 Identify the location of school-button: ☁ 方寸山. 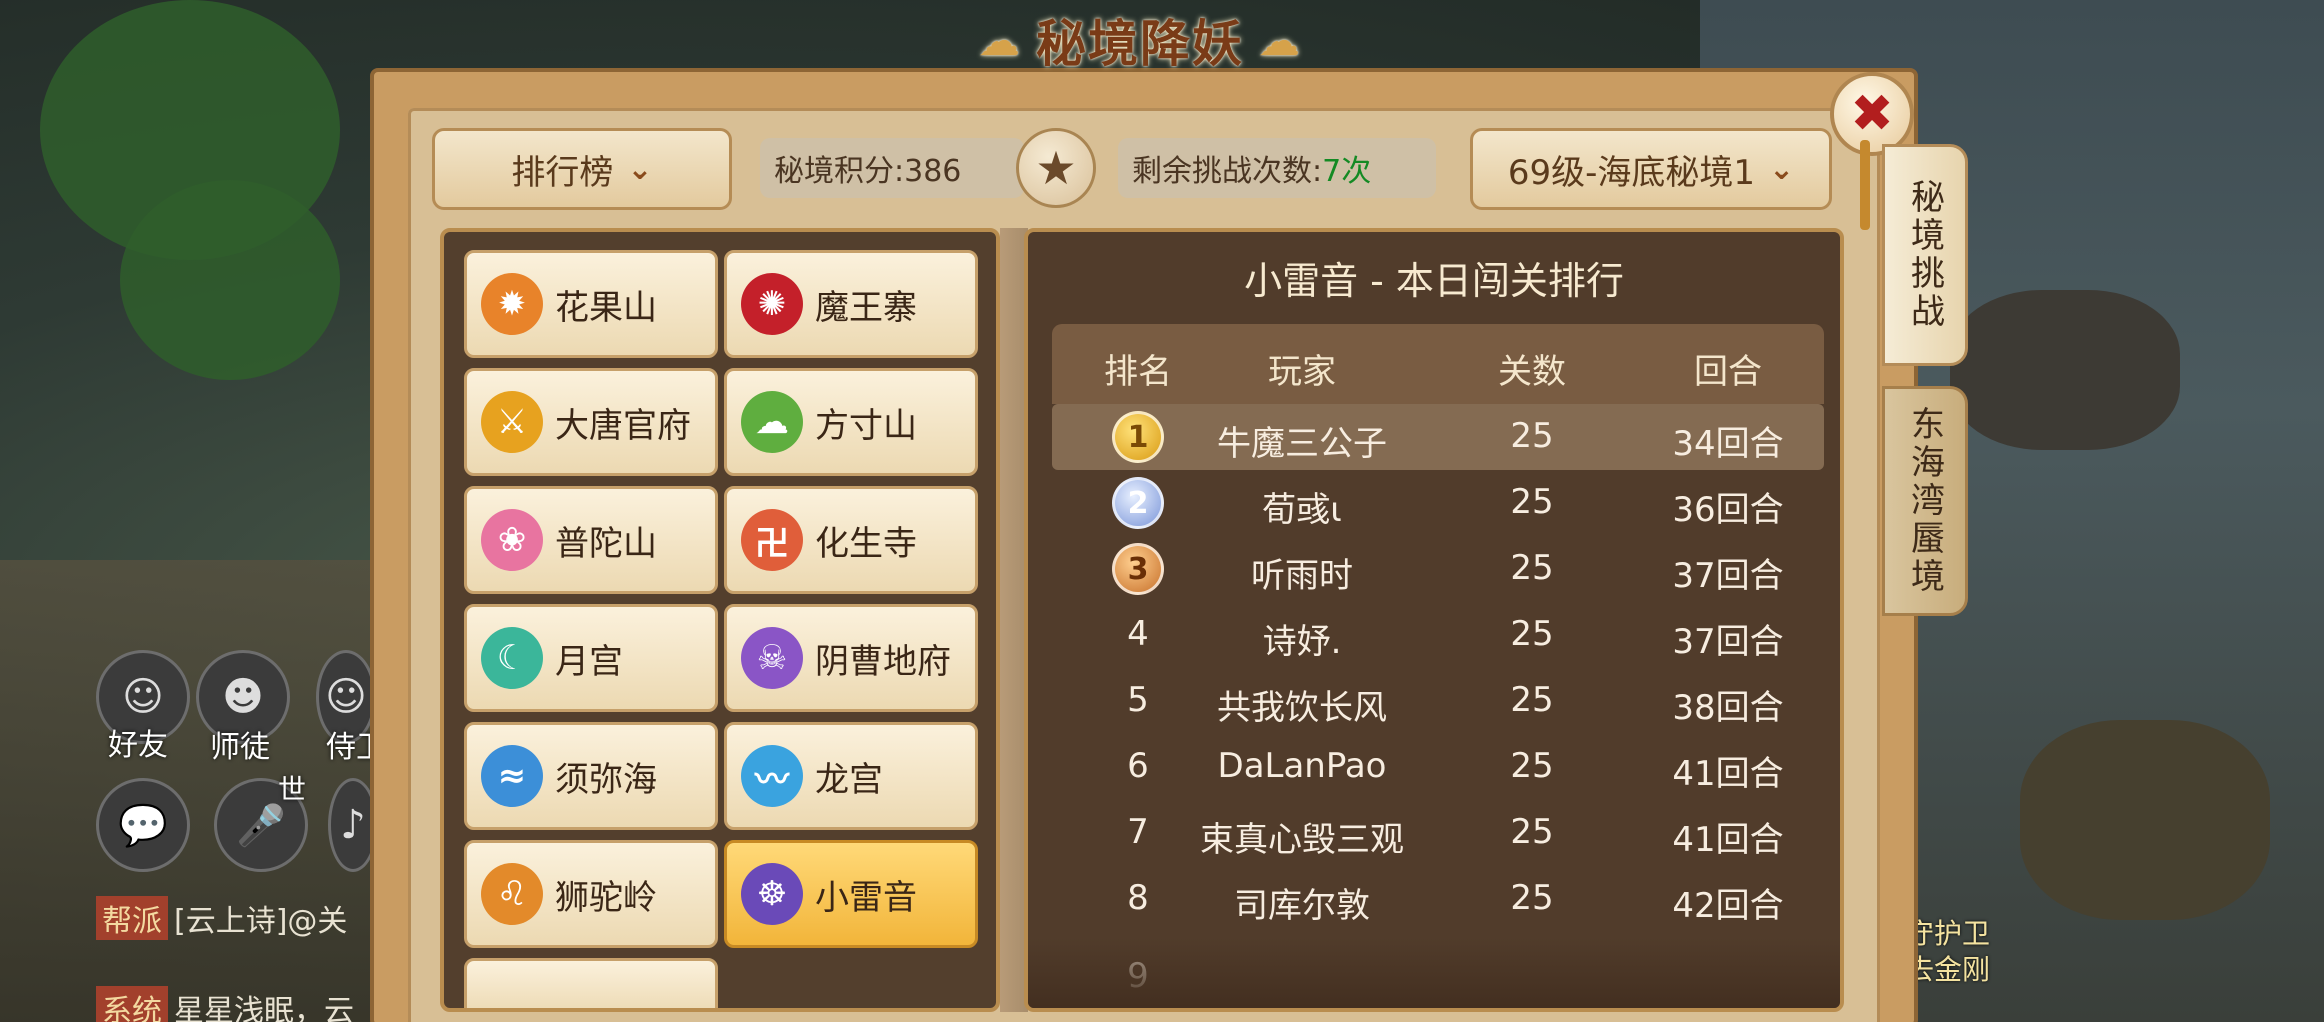
(851, 422).